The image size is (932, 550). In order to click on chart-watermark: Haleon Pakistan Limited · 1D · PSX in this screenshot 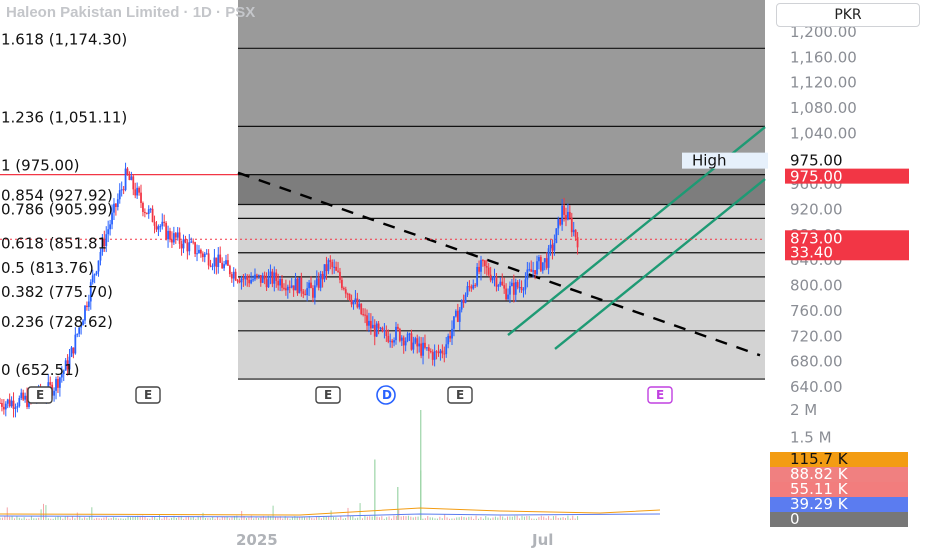, I will do `click(130, 12)`.